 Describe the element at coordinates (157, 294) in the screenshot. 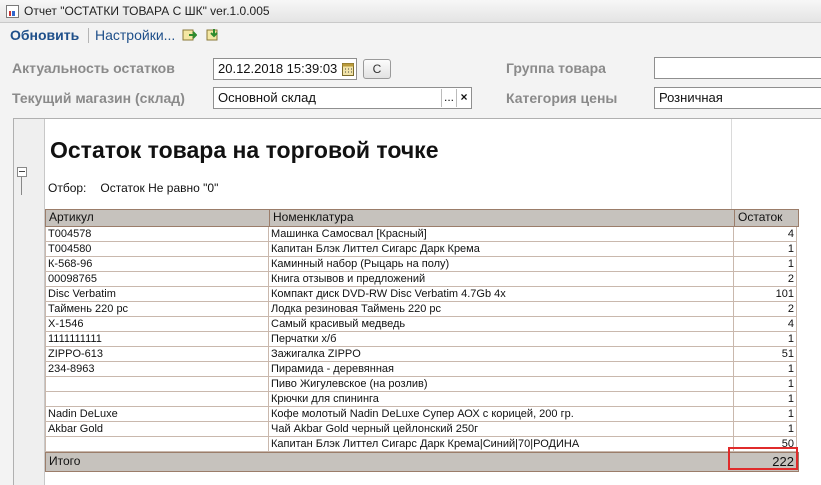

I see `cell-sku: Disc Verbatim` at that location.